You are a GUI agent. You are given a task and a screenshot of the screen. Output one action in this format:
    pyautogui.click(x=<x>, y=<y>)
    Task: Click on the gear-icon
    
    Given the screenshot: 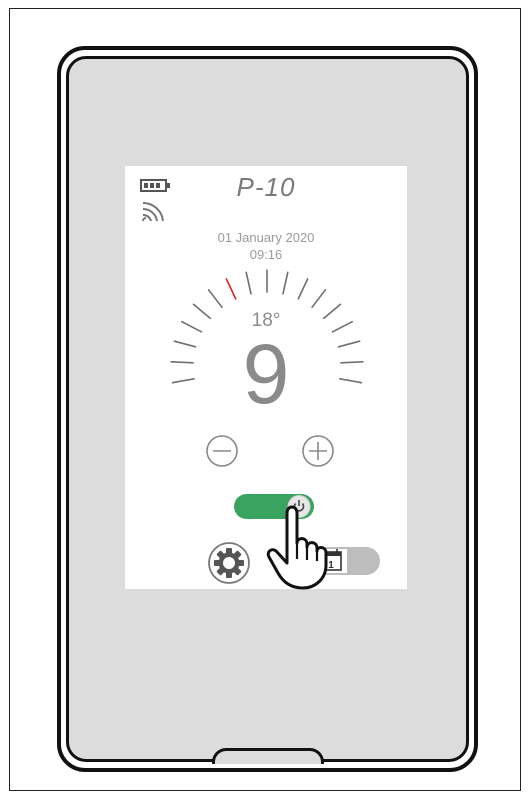 What is the action you would take?
    pyautogui.click(x=229, y=563)
    